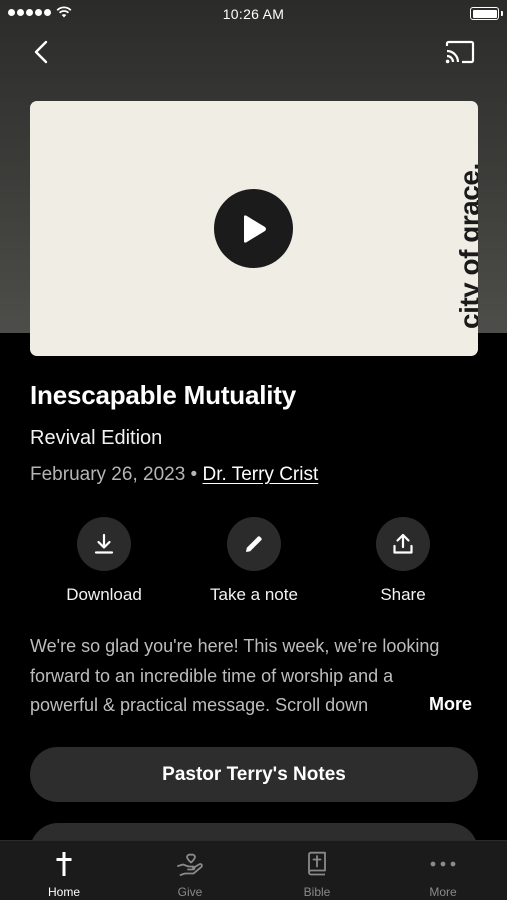 The image size is (507, 900). What do you see at coordinates (403, 594) in the screenshot?
I see `share-label: Share` at bounding box center [403, 594].